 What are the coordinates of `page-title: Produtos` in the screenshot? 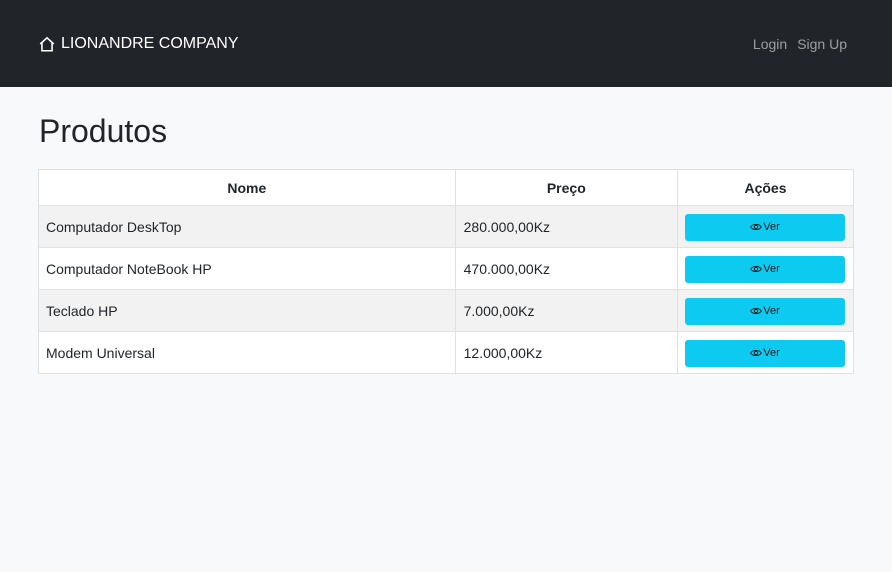 It's located at (103, 131).